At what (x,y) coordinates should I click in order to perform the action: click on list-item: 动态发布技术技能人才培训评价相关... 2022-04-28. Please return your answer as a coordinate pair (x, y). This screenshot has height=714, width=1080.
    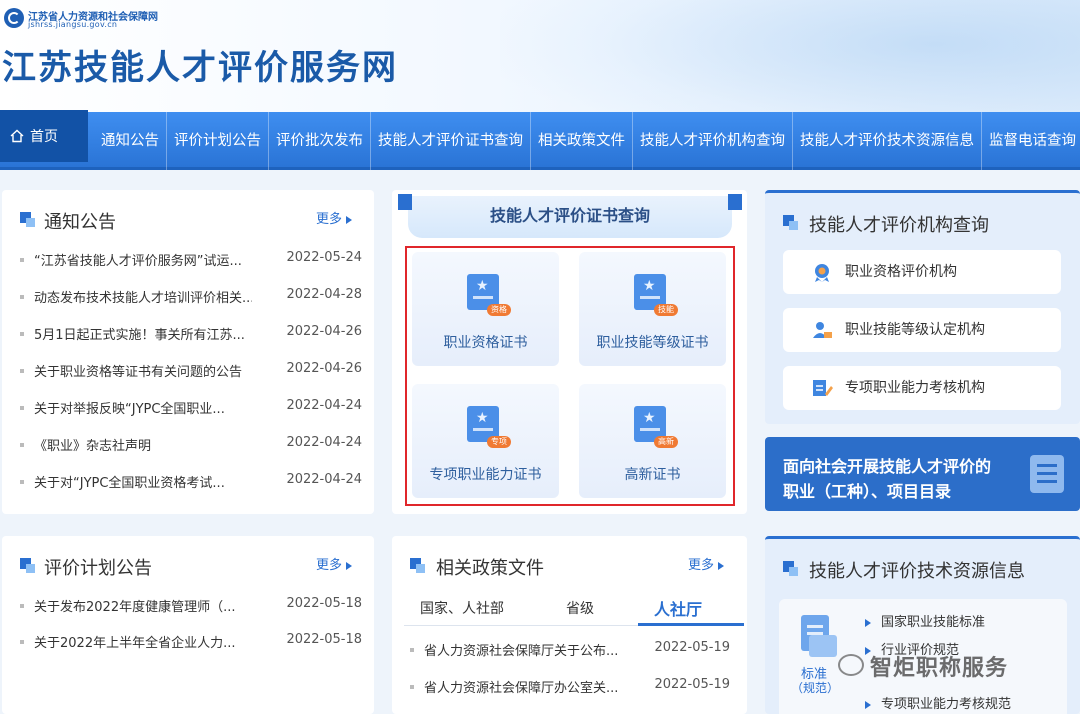
    Looking at the image, I should click on (191, 297).